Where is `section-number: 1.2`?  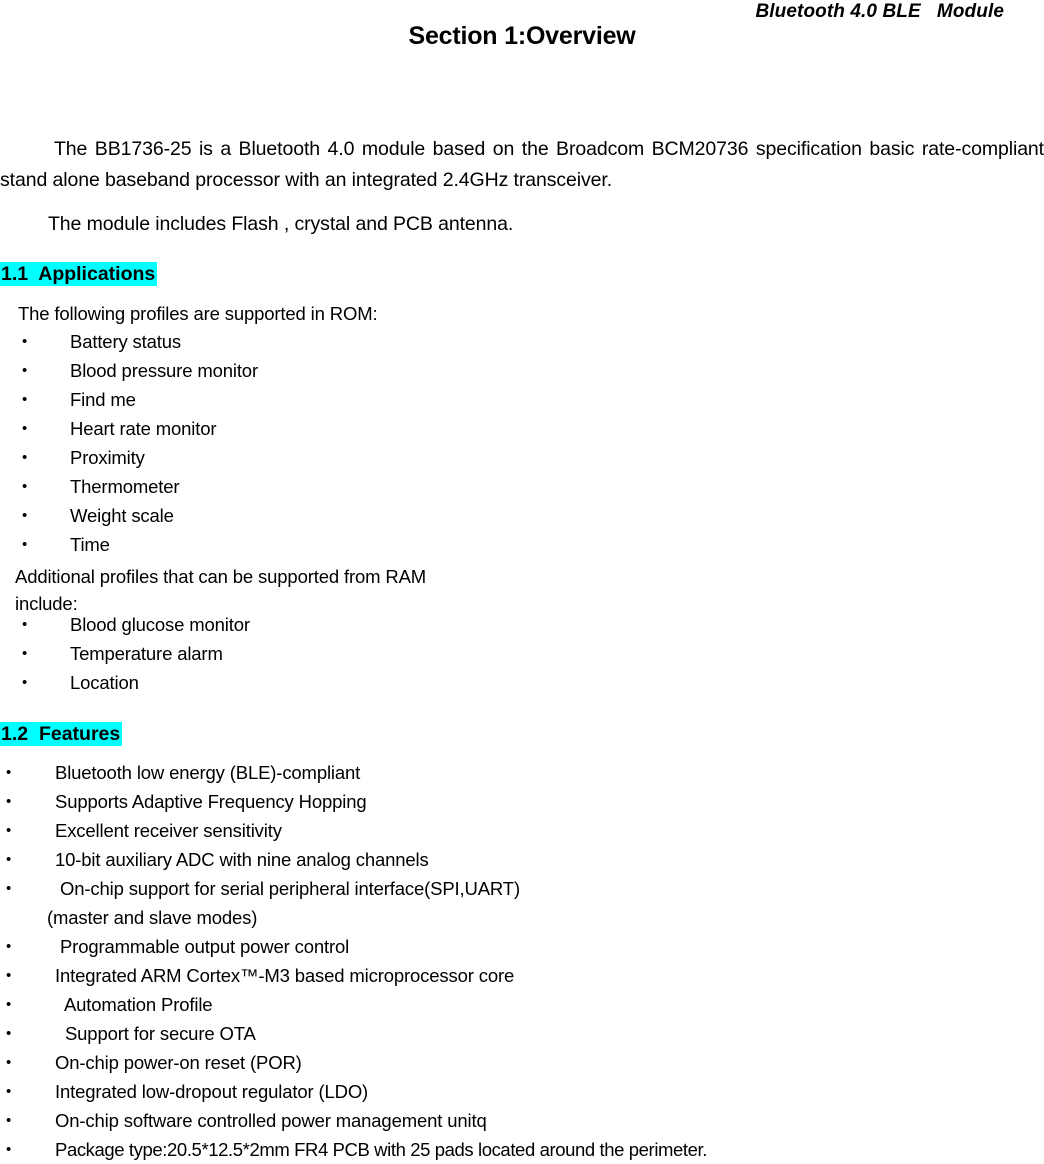 section-number: 1.2 is located at coordinates (15, 734).